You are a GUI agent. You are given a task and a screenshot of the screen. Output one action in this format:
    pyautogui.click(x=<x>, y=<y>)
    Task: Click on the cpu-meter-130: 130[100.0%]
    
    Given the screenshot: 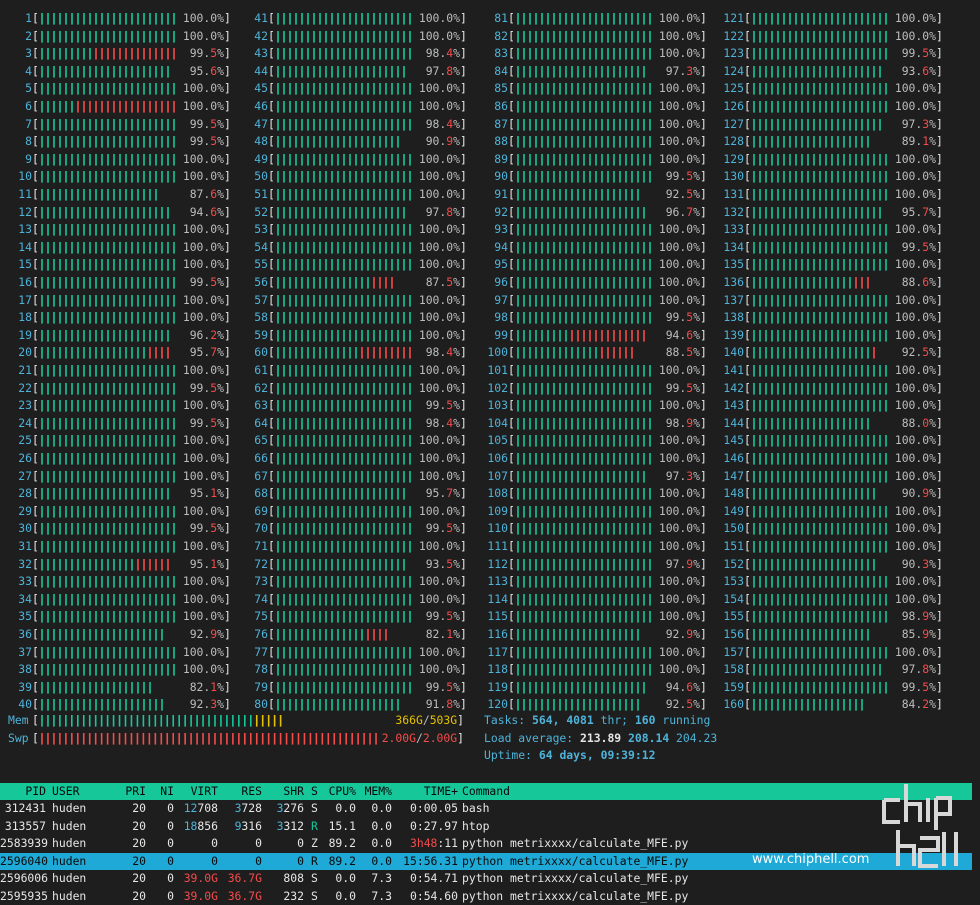 What is the action you would take?
    pyautogui.click(x=836, y=177)
    